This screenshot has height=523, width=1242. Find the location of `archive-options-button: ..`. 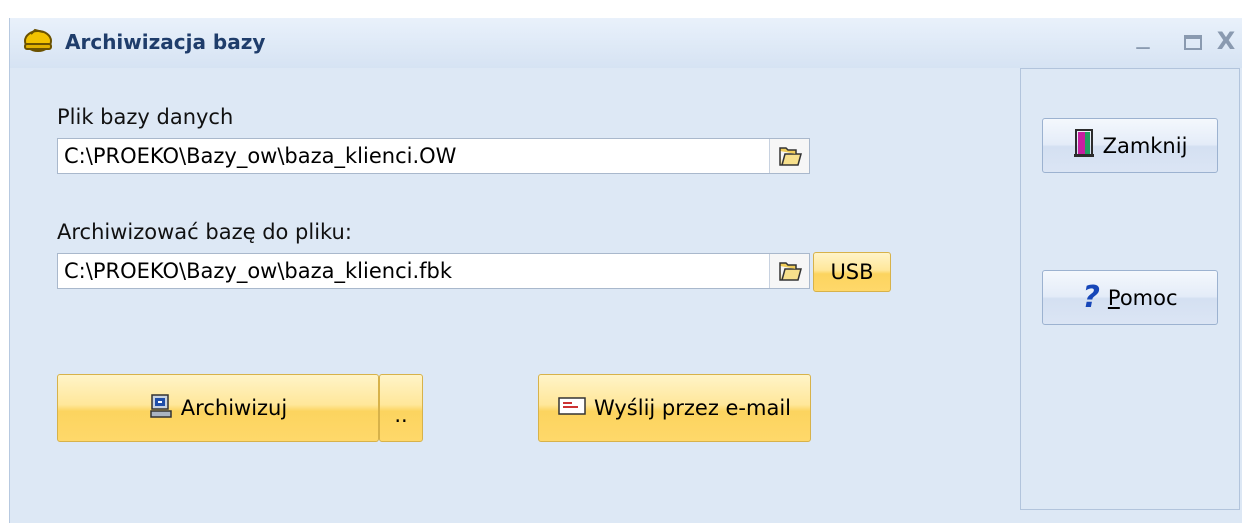

archive-options-button: .. is located at coordinates (401, 408).